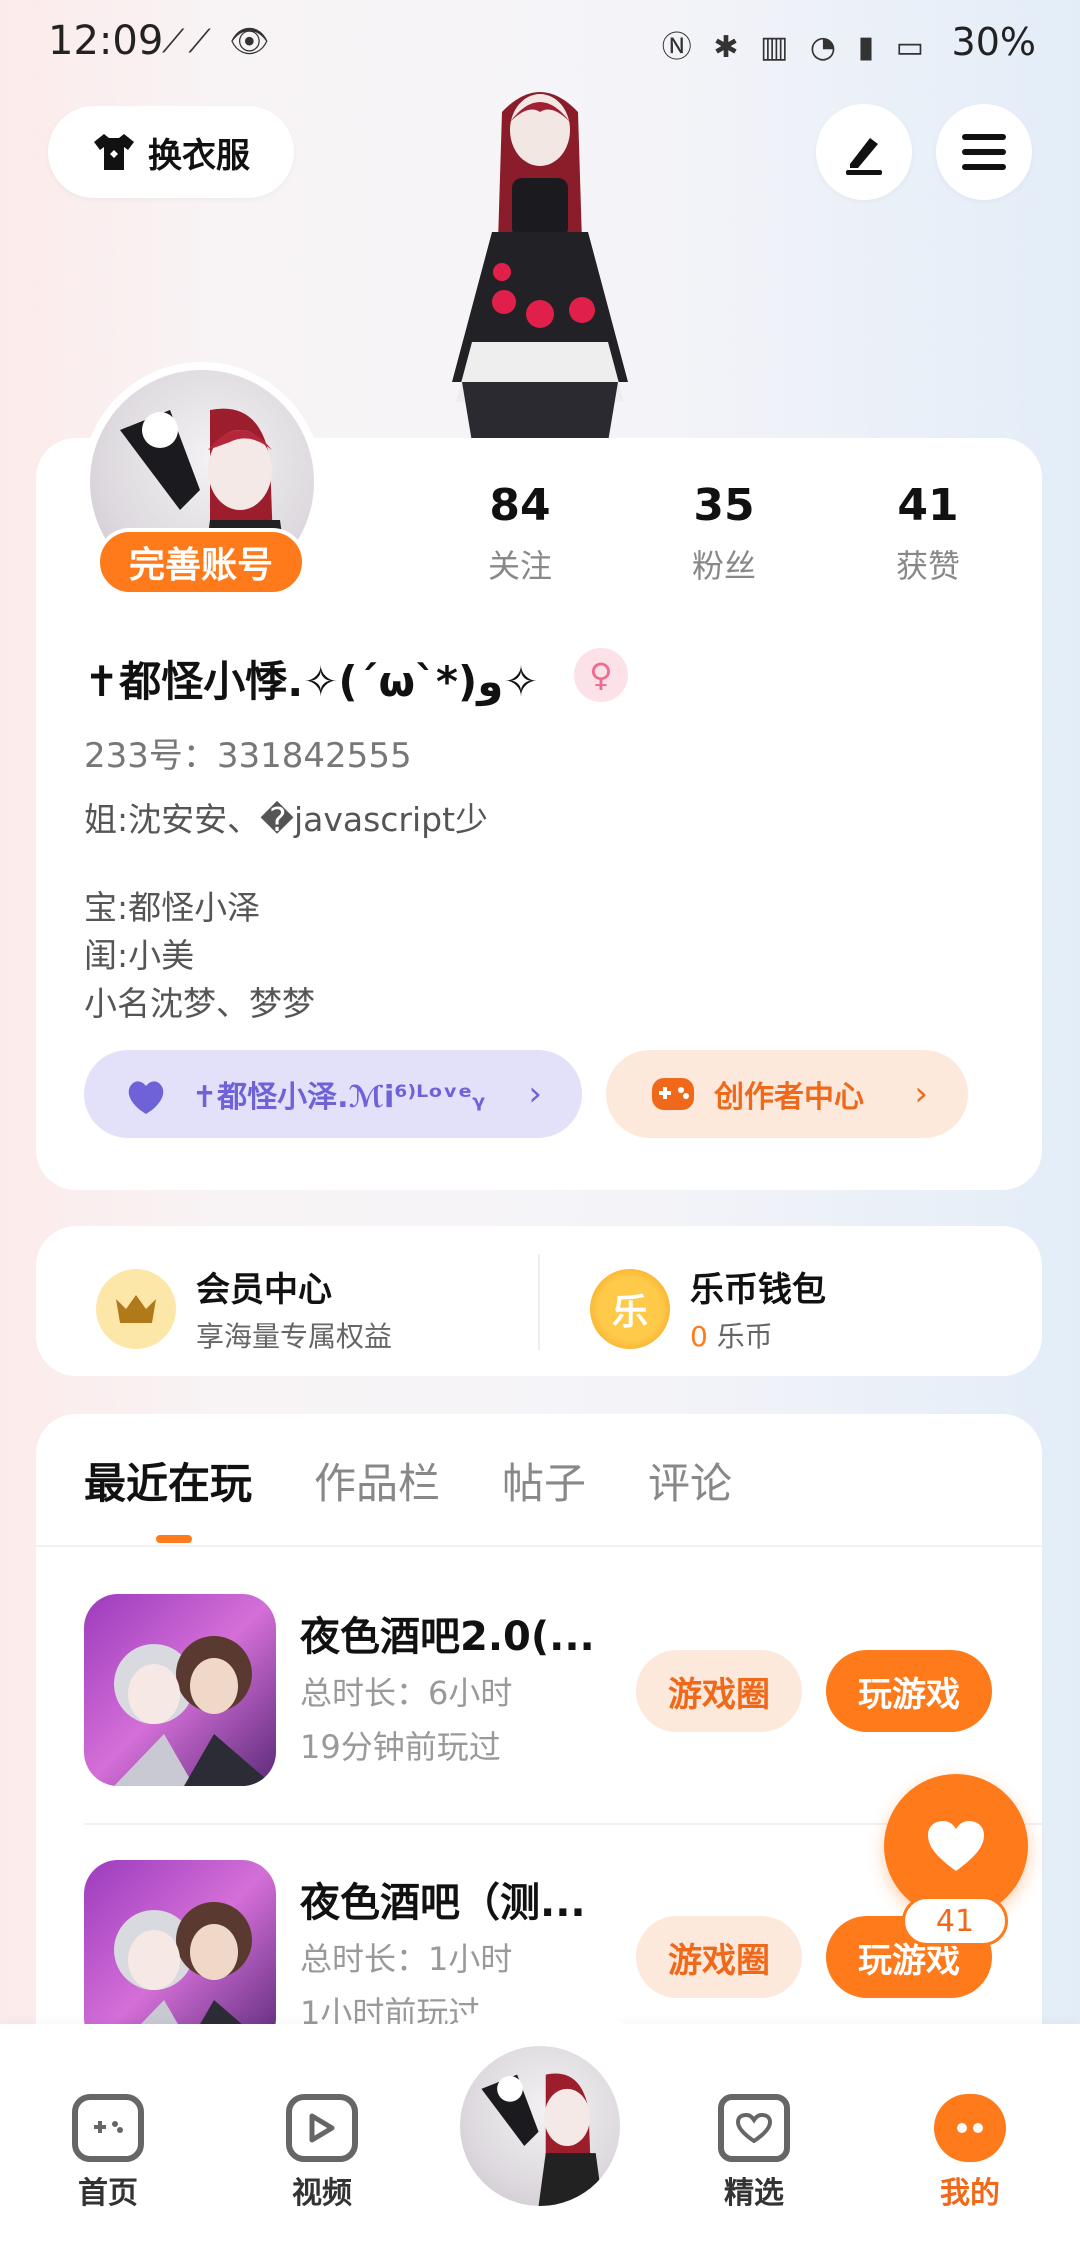  I want to click on bio-line: 宝:都怪小泽, so click(172, 907).